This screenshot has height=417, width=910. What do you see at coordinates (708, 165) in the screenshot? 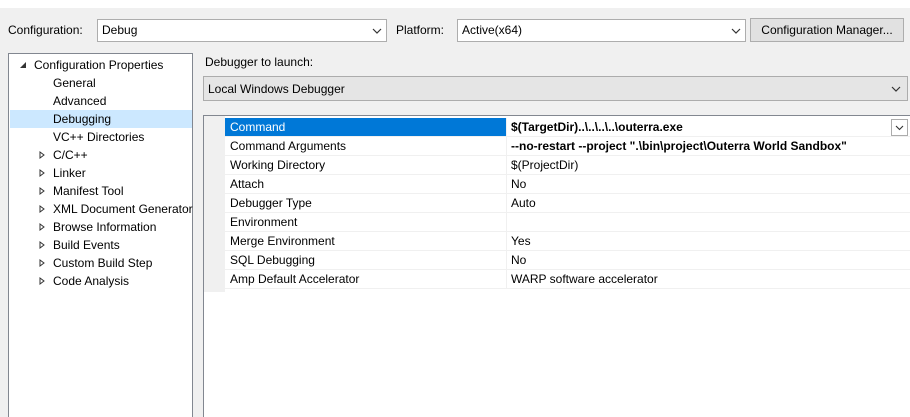
I see `property-value: $(ProjectDir)` at bounding box center [708, 165].